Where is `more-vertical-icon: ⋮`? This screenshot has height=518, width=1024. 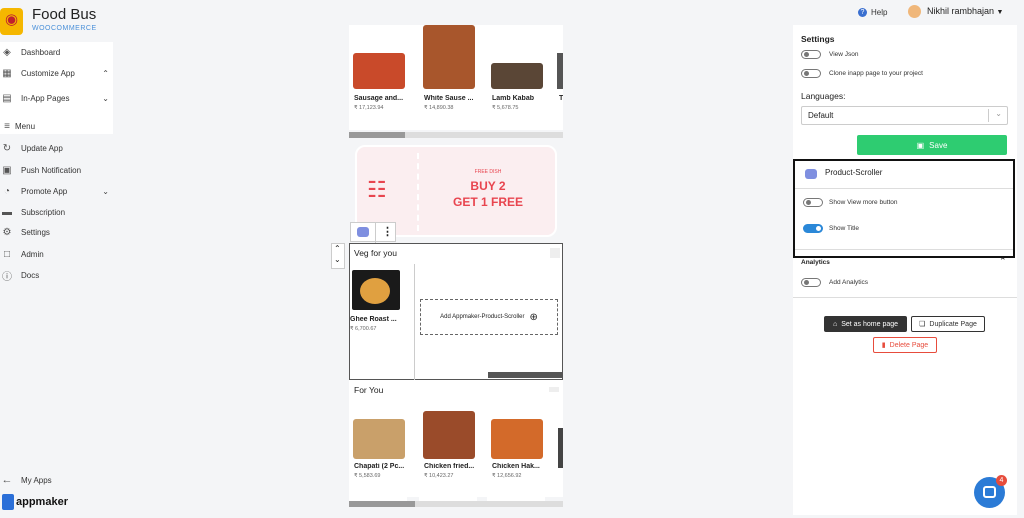 more-vertical-icon: ⋮ is located at coordinates (387, 231).